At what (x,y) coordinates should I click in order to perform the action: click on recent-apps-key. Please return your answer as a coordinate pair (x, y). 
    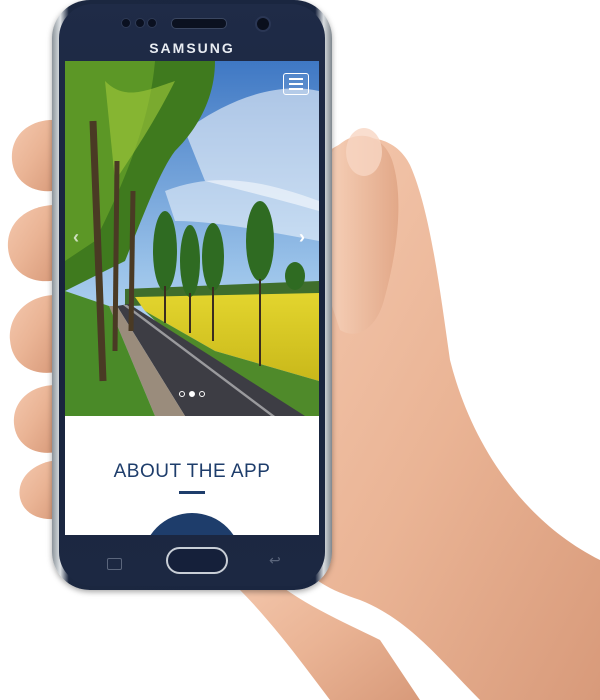
    Looking at the image, I should click on (114, 564).